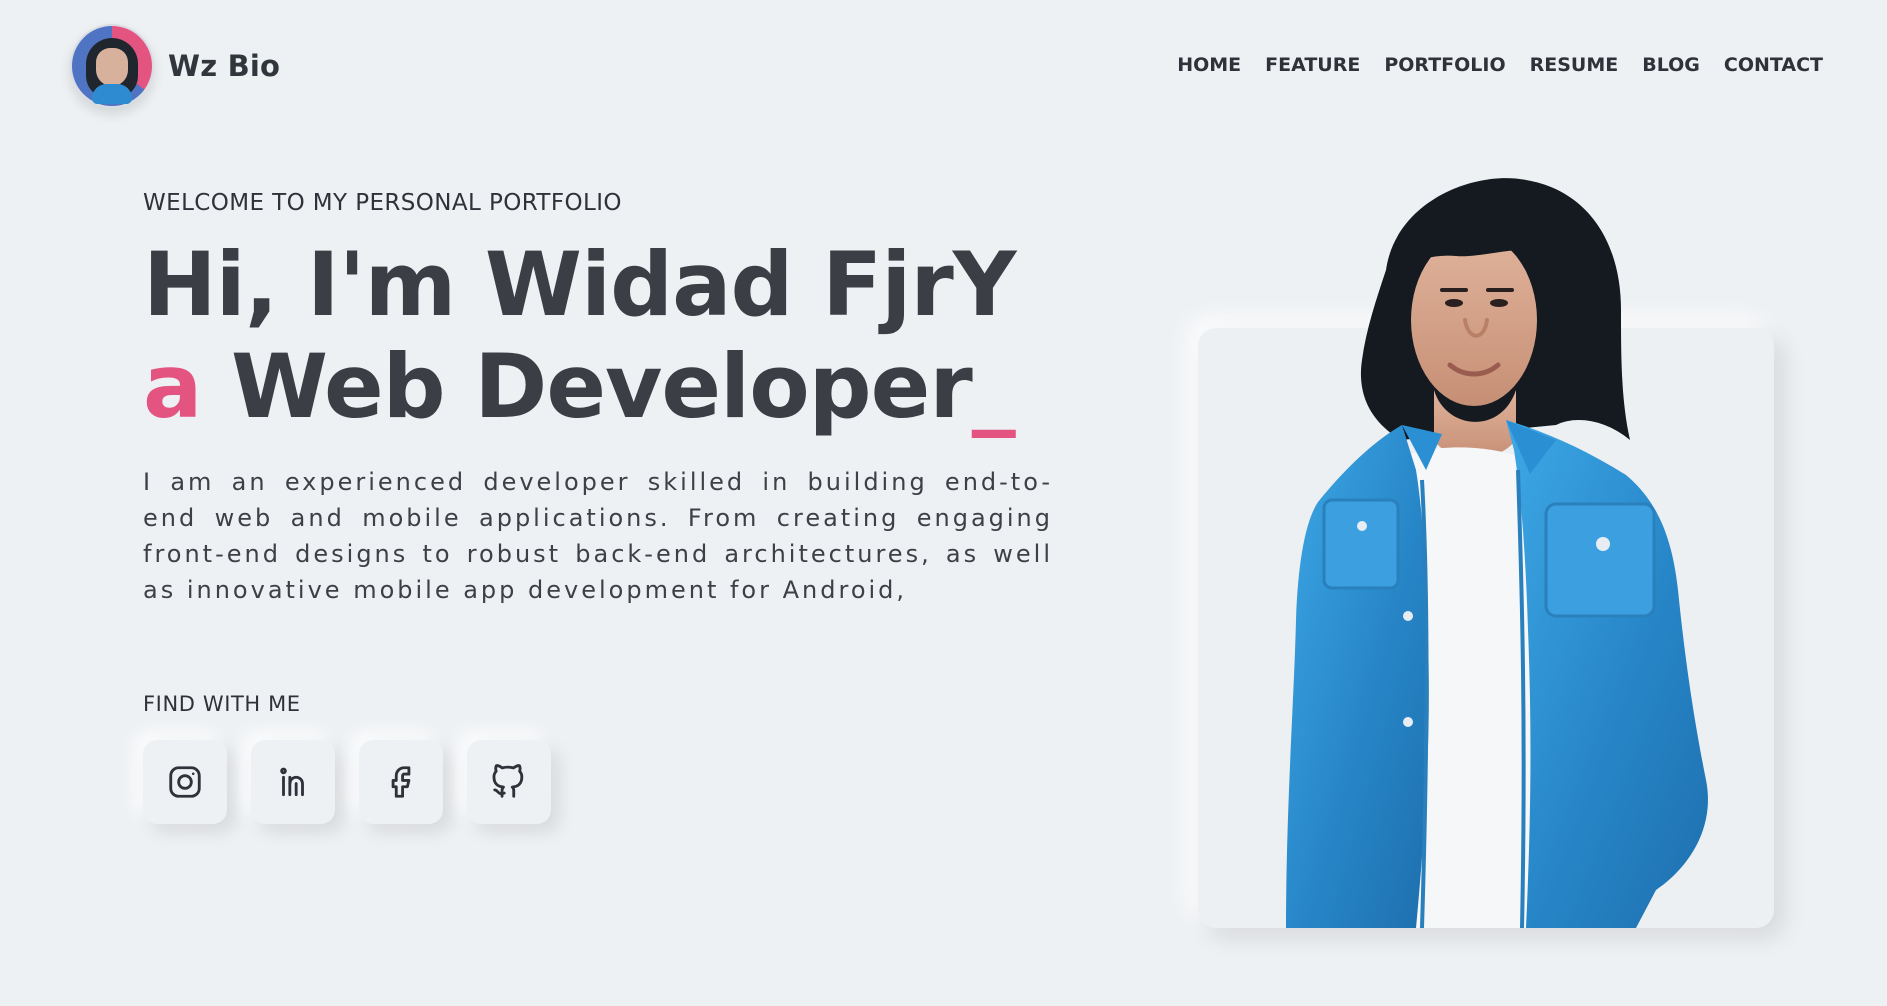 The width and height of the screenshot is (1887, 1006). I want to click on hero-title-line1: Hi, I'm Widad FjrY, so click(580, 284).